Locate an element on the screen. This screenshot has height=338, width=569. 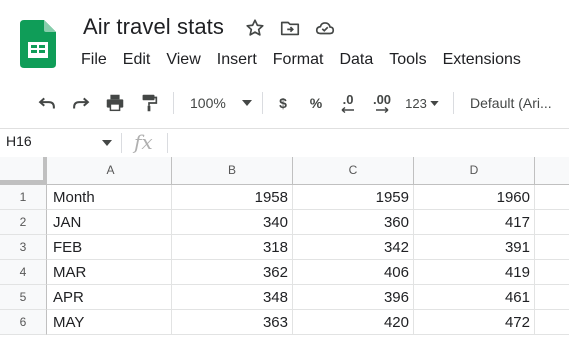
increase-decimal-button: .00 is located at coordinates (382, 103).